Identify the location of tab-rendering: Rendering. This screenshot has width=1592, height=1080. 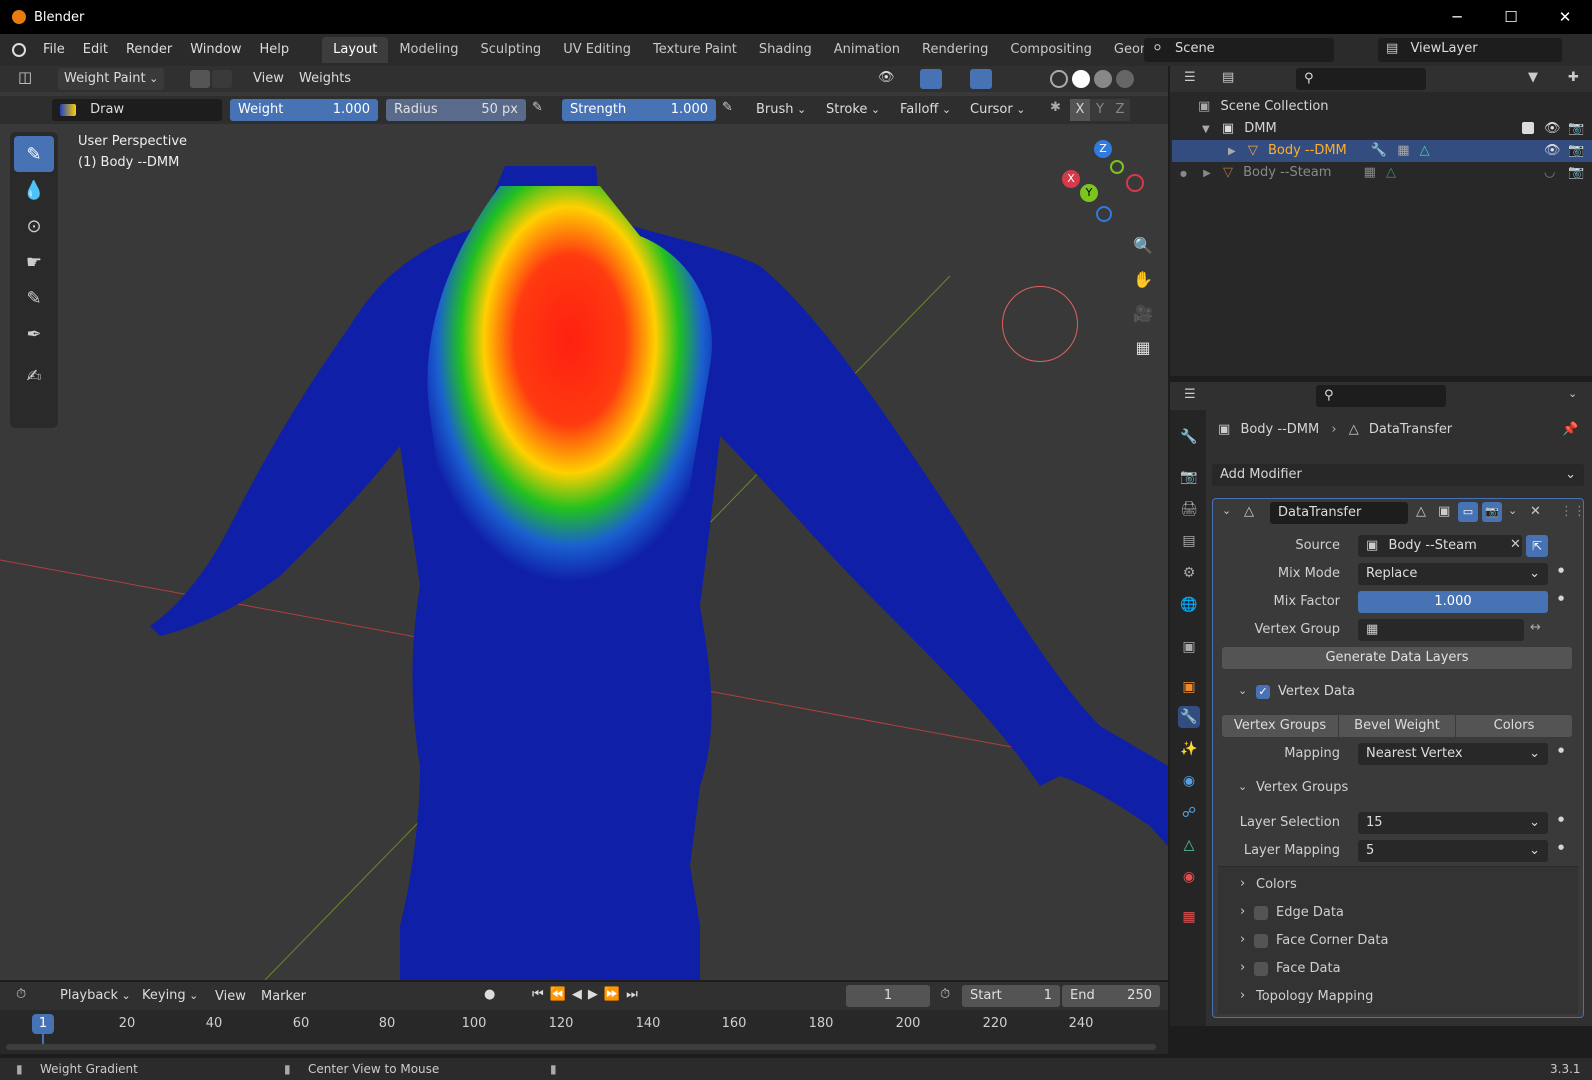
(955, 50).